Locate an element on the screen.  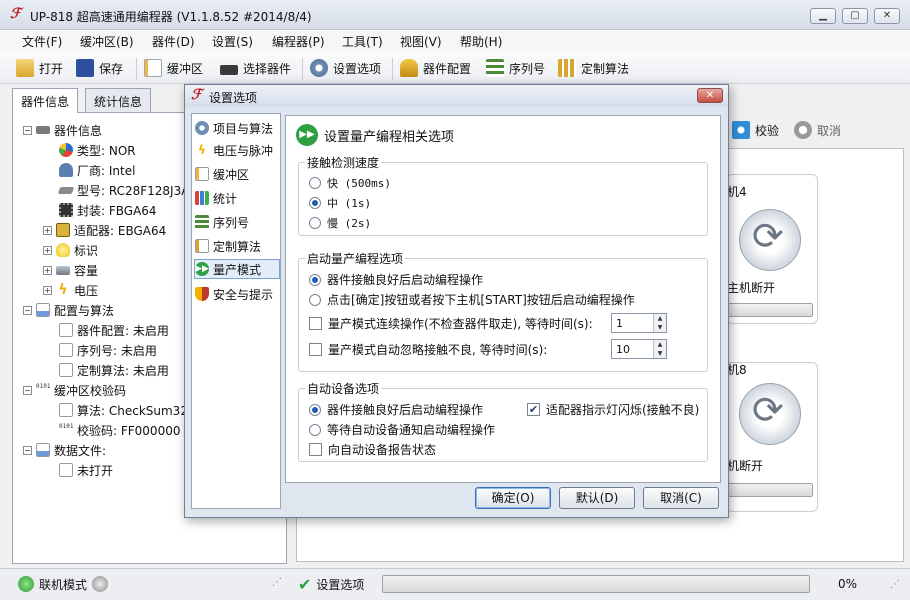
settings-button: 设置选项 is located at coordinates (345, 68).